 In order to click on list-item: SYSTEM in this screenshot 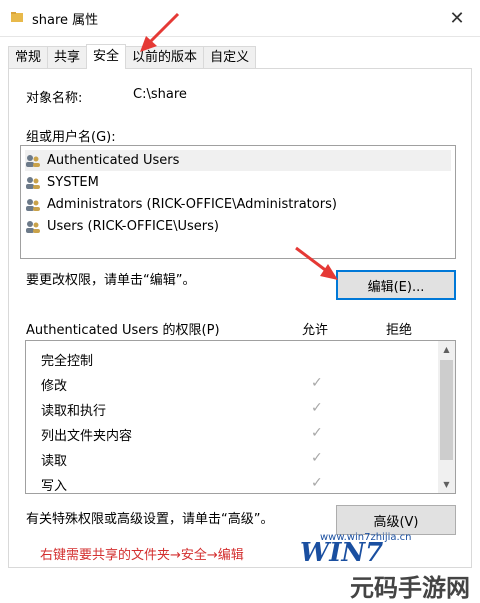, I will do `click(62, 182)`.